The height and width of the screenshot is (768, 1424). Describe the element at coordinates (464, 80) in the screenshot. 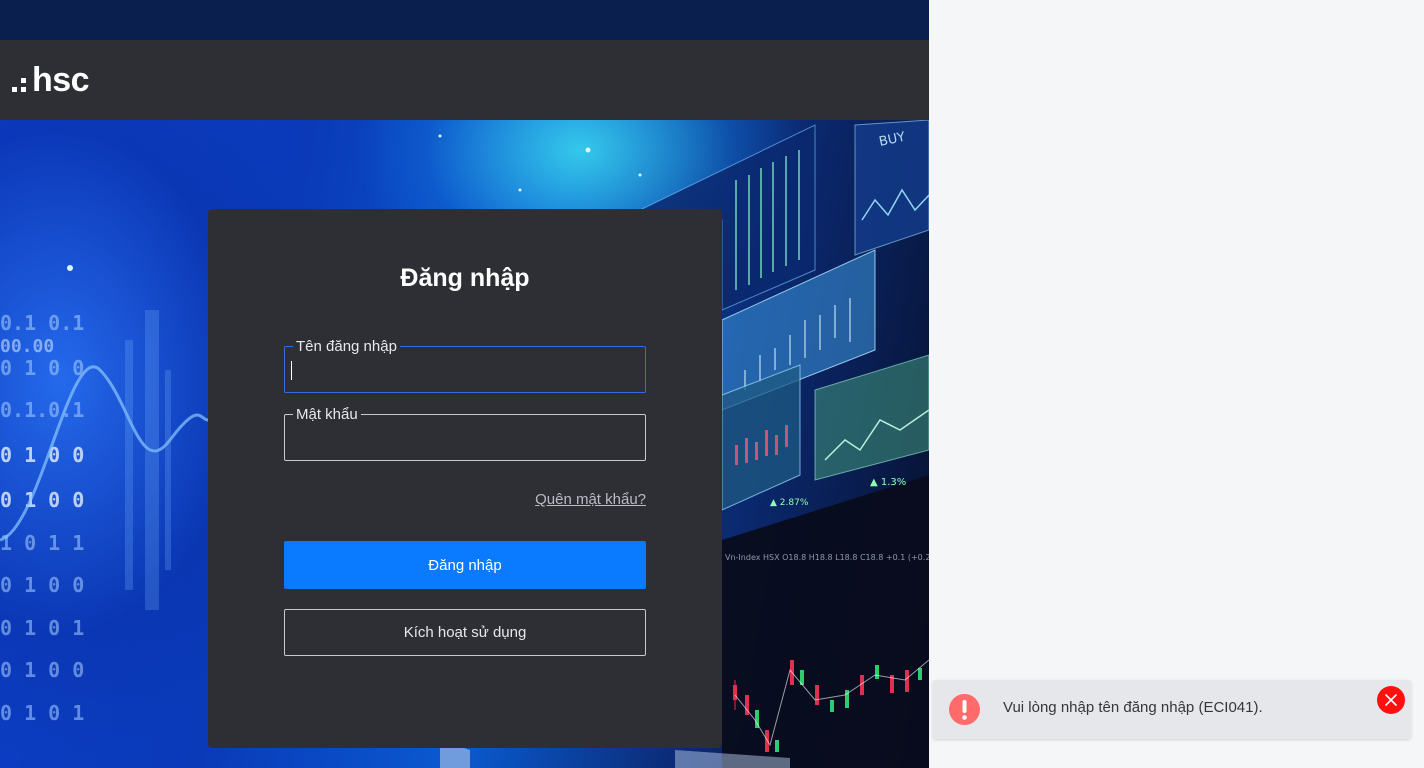

I see `header-bar: hsc` at that location.